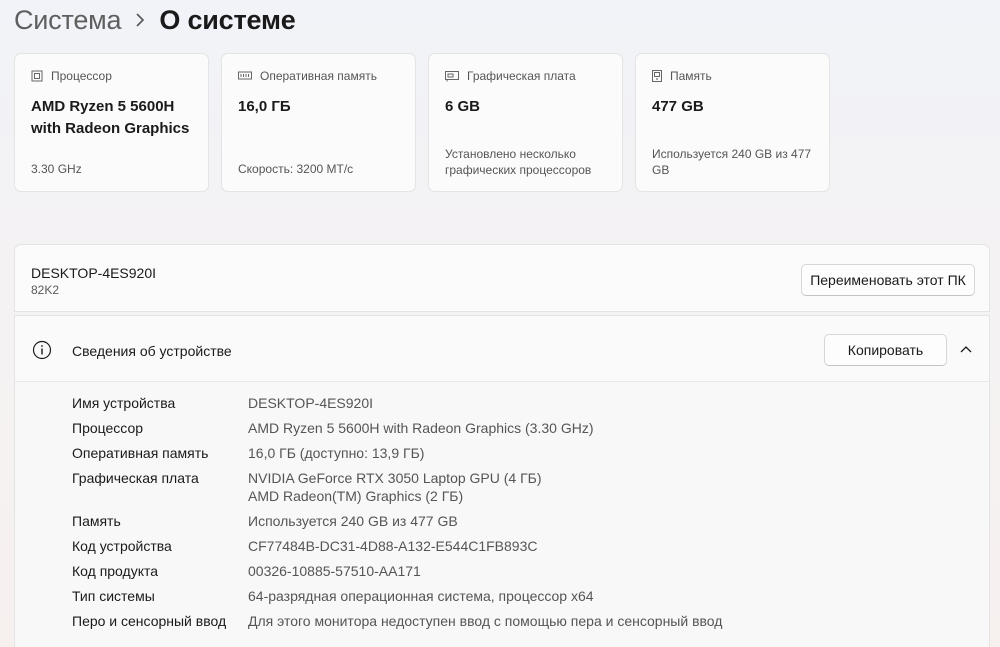 The image size is (1000, 647). Describe the element at coordinates (463, 106) in the screenshot. I see `card-value: 6 GB` at that location.